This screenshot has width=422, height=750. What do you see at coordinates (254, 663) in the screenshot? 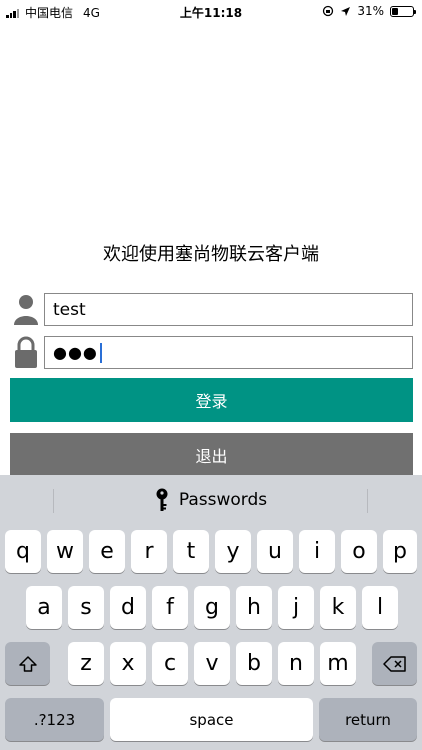
I see `key-b: b` at bounding box center [254, 663].